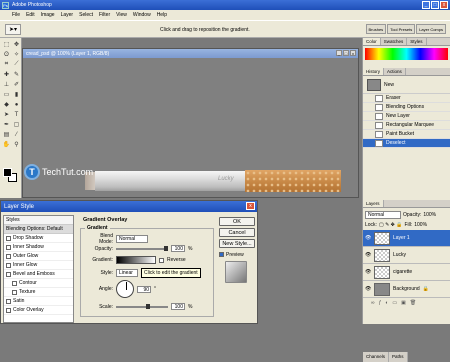 The width and height of the screenshot is (450, 362). Describe the element at coordinates (6, 144) in the screenshot. I see `hand-tool-icon: ✋` at that location.